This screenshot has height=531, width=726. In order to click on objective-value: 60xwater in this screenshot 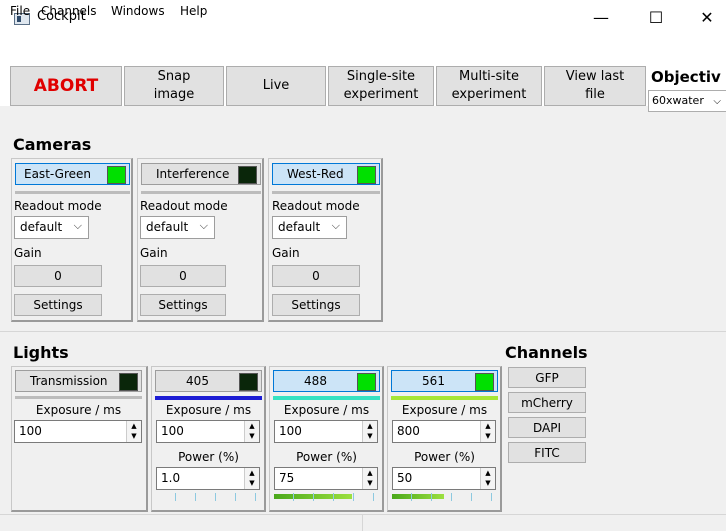, I will do `click(678, 100)`.